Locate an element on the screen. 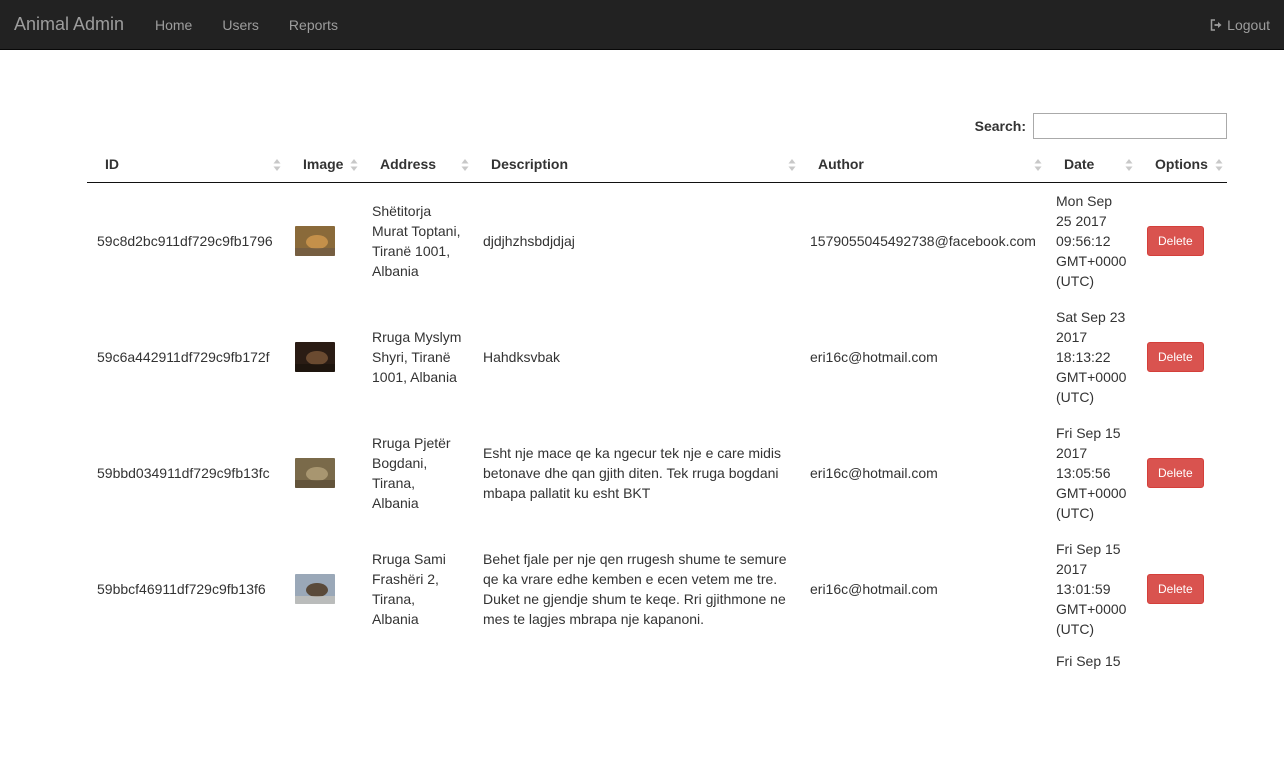 This screenshot has height=763, width=1284. column-header-label: Description is located at coordinates (530, 163).